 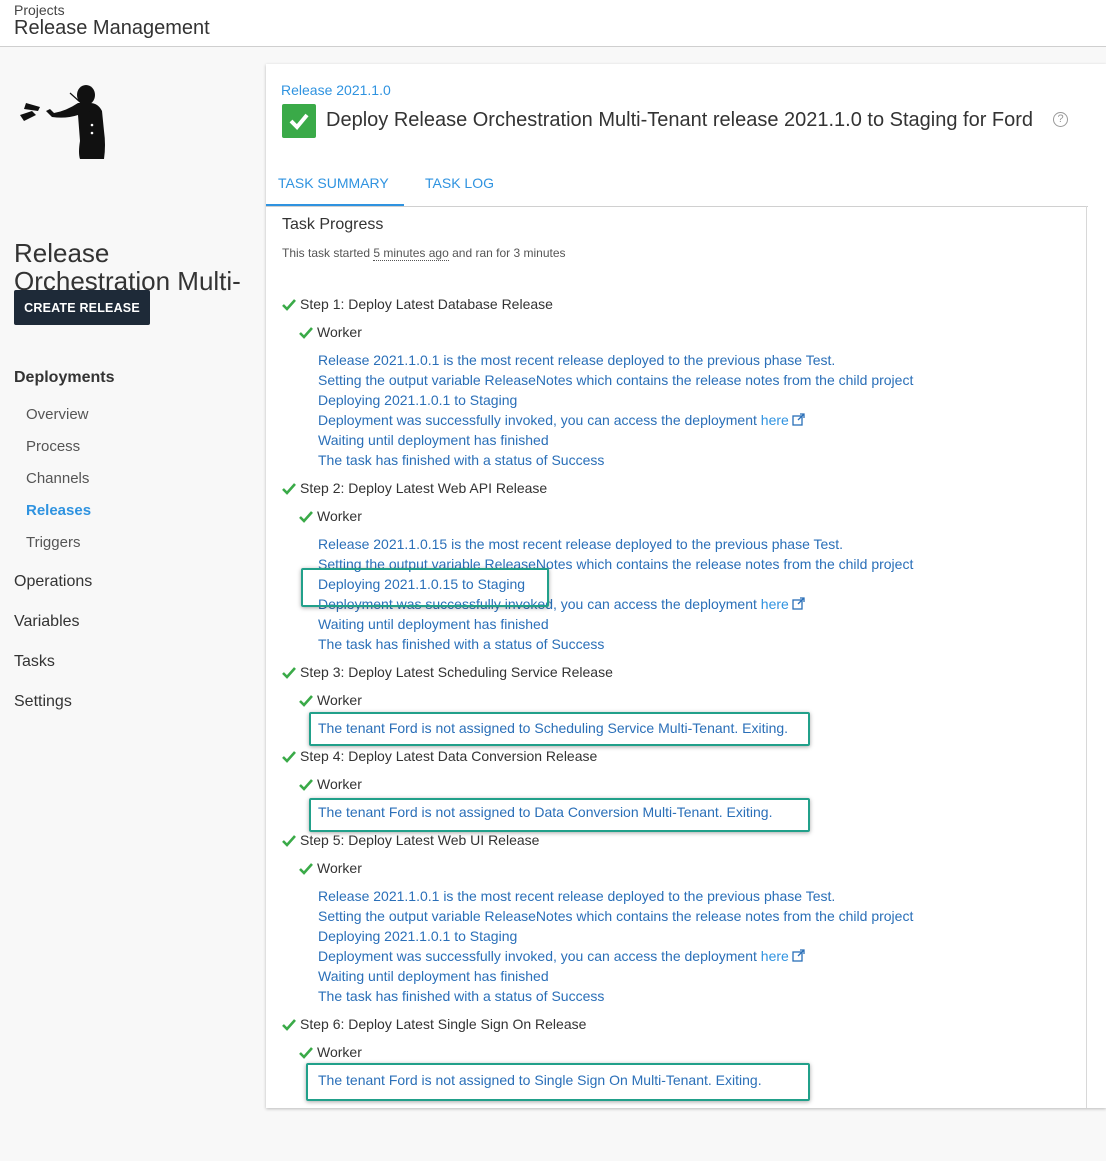 I want to click on step-title: Step 2: Deploy Latest Web API Release, so click(x=414, y=488).